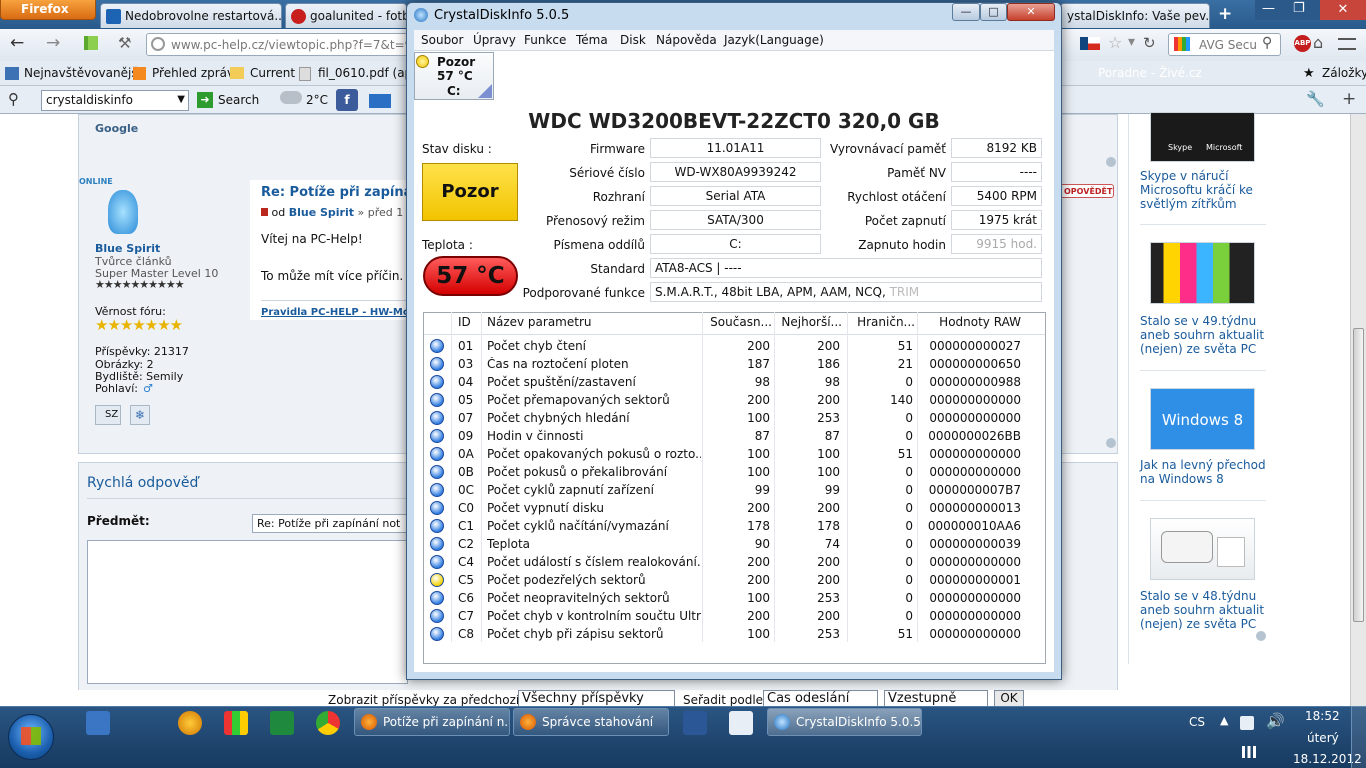 The width and height of the screenshot is (1366, 768). Describe the element at coordinates (734, 544) in the screenshot. I see `smart-row: C2 Teplota 90 74 0 000000000039` at that location.